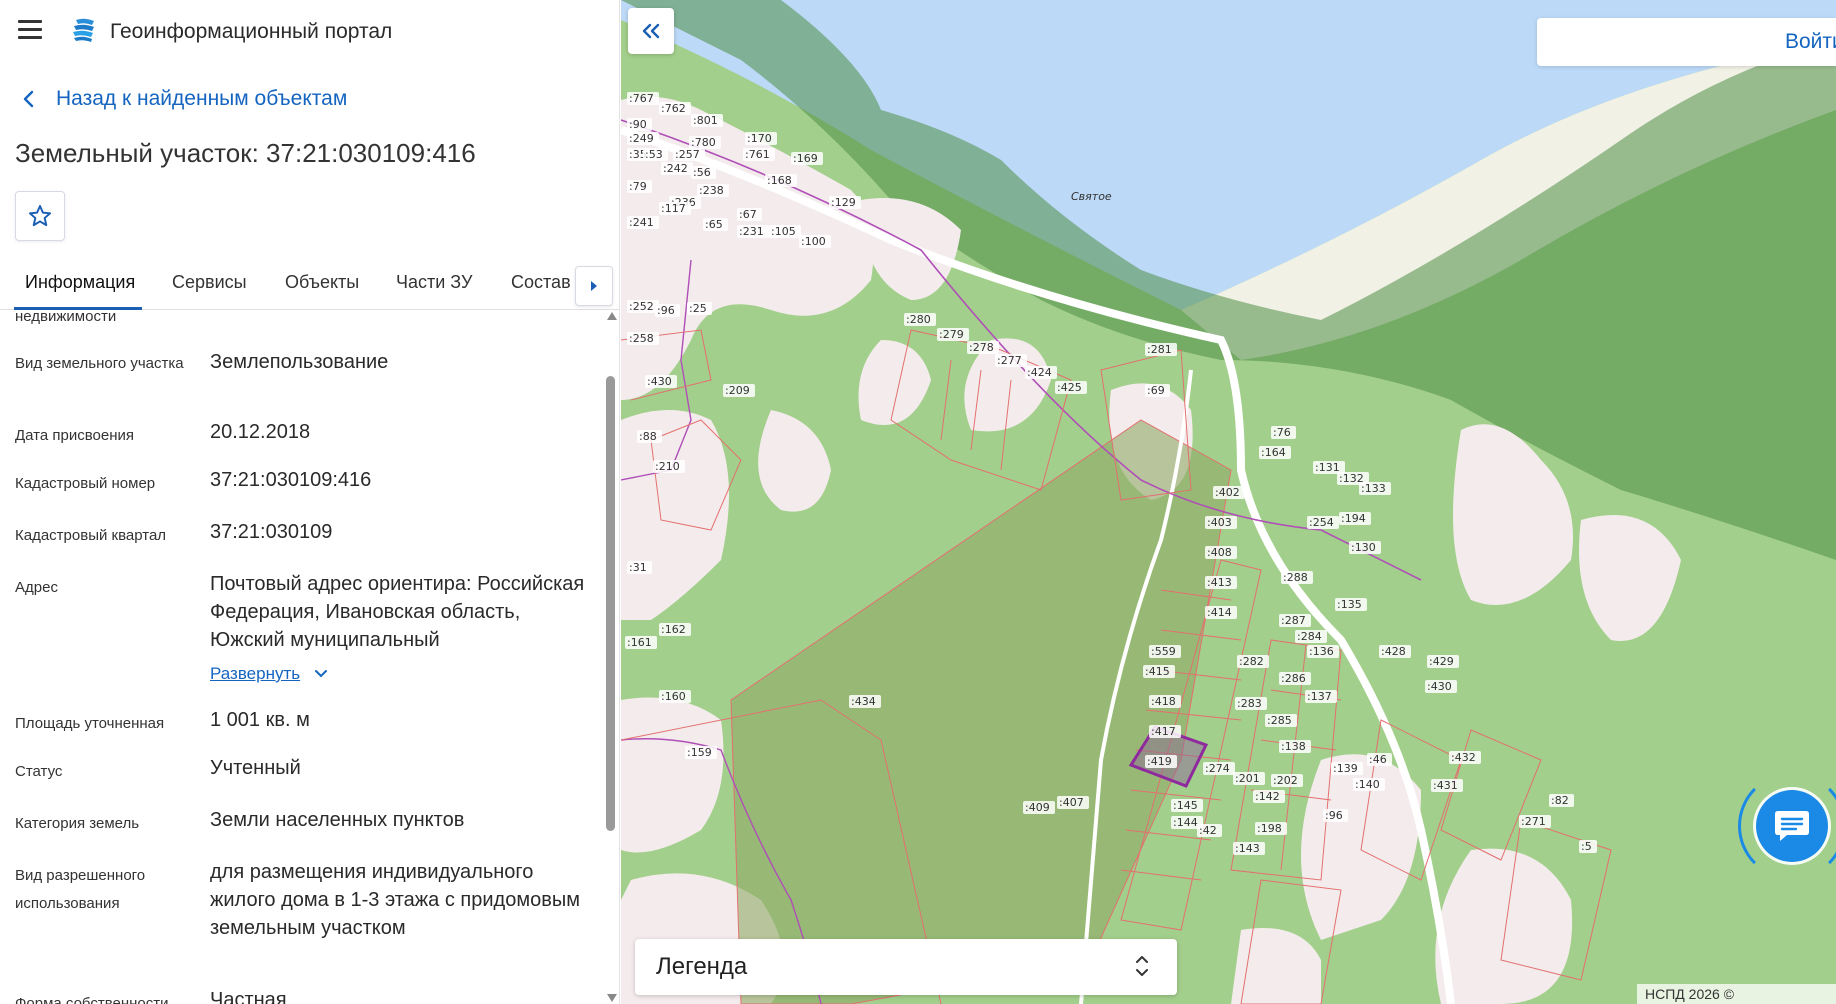 The width and height of the screenshot is (1836, 1004). What do you see at coordinates (1393, 651) in the screenshot?
I see `parcel-label: :428` at bounding box center [1393, 651].